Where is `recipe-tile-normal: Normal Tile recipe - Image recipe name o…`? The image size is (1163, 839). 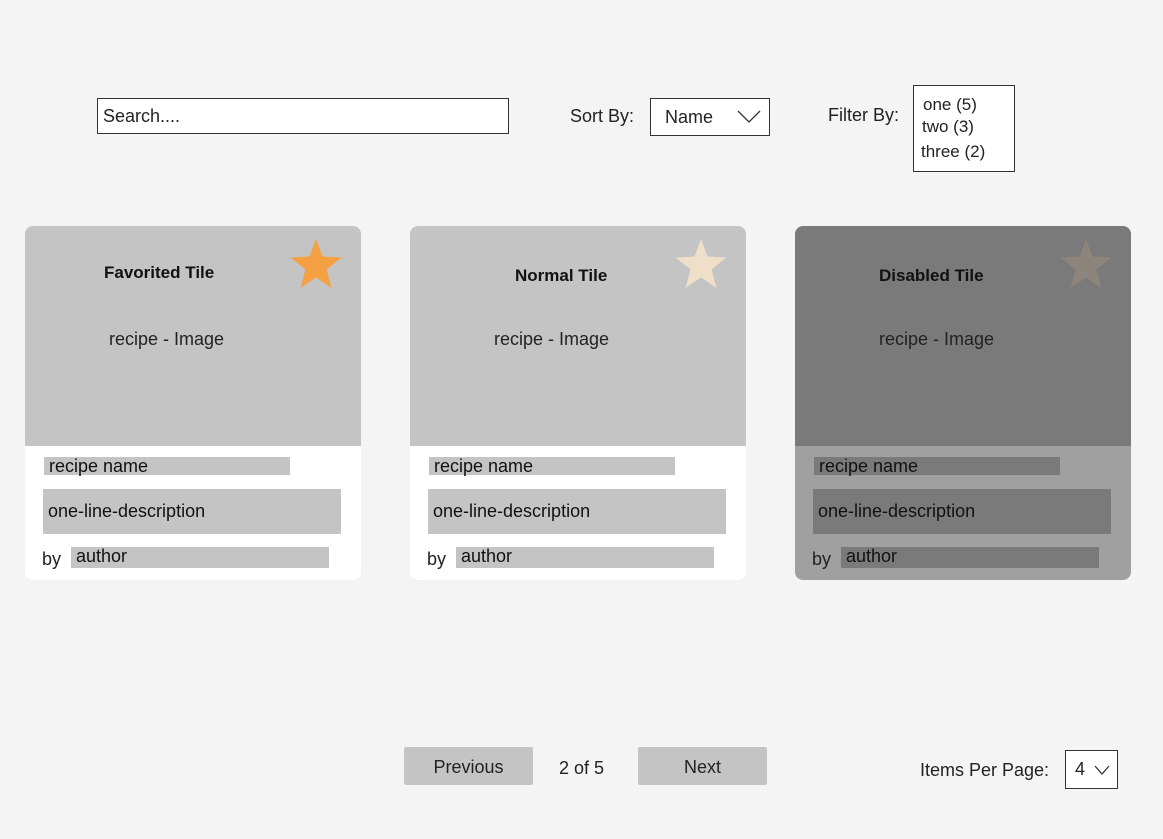
recipe-tile-normal: Normal Tile recipe - Image recipe name o… is located at coordinates (578, 403).